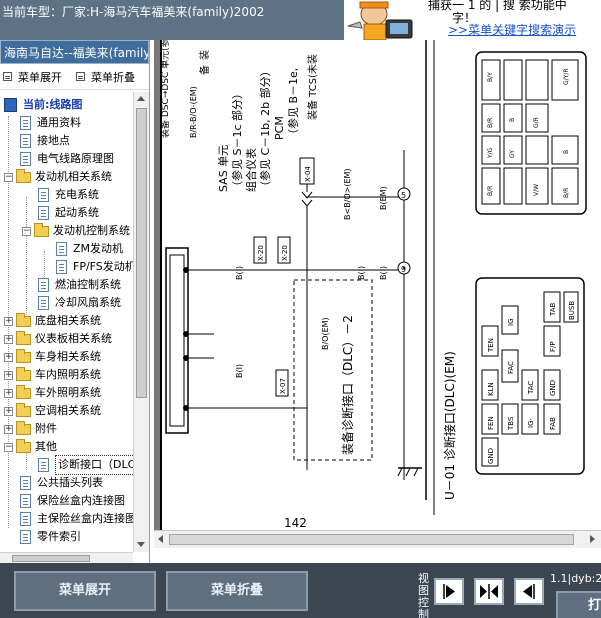 This screenshot has height=618, width=601. What do you see at coordinates (575, 578) in the screenshot?
I see `status-text: 1.1|dyb:2` at bounding box center [575, 578].